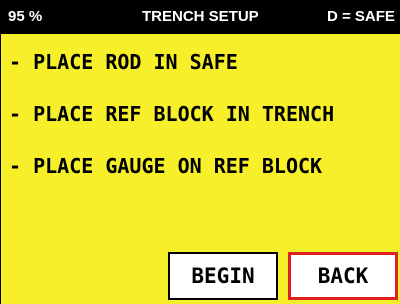 The image size is (400, 304). Describe the element at coordinates (223, 276) in the screenshot. I see `begin-button: BEGIN` at that location.